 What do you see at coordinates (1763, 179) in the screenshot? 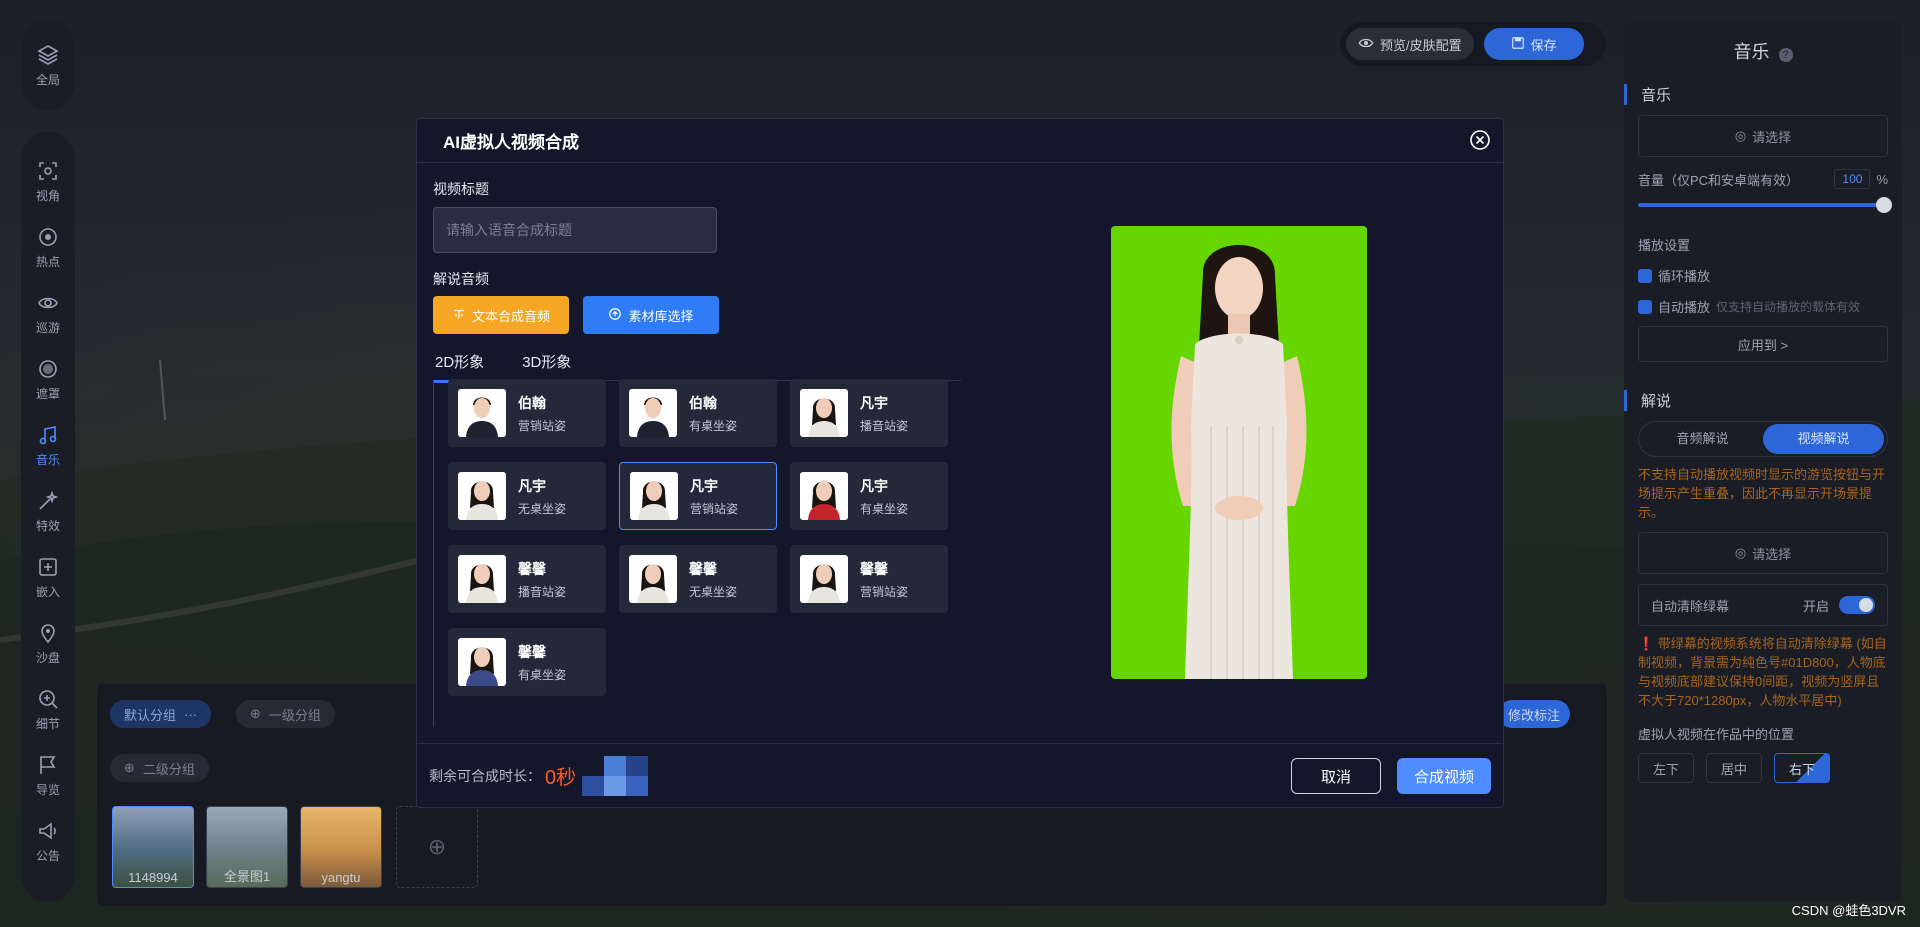
I see `volume-row: 音量（仅PC和安卓端有效） 100 %` at bounding box center [1763, 179].